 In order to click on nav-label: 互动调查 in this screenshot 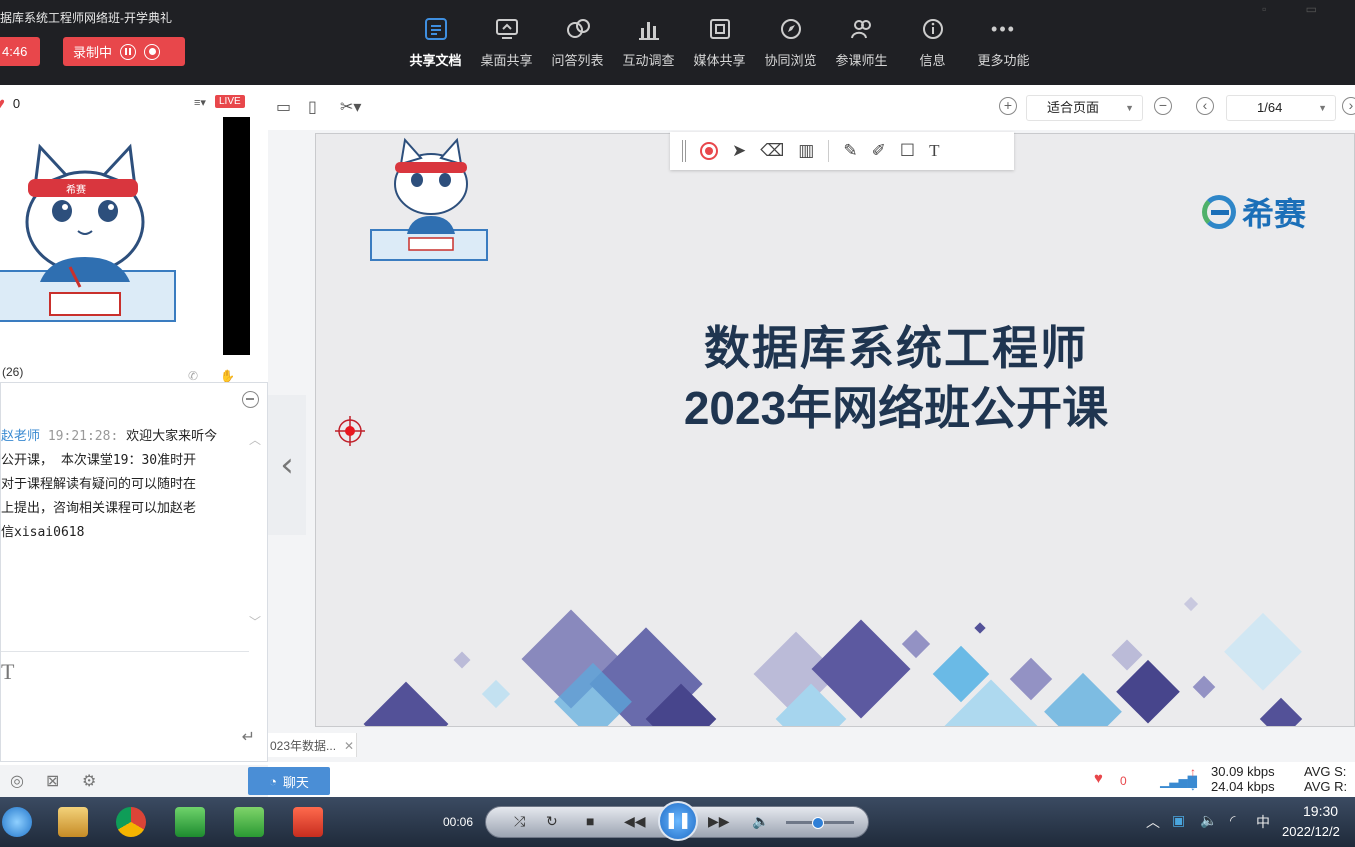, I will do `click(648, 60)`.